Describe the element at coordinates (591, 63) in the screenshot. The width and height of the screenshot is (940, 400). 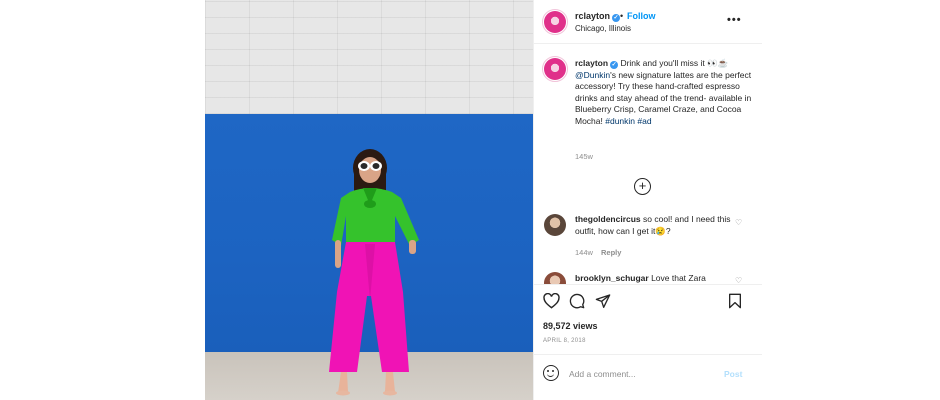
I see `caption-username: rclayton` at that location.